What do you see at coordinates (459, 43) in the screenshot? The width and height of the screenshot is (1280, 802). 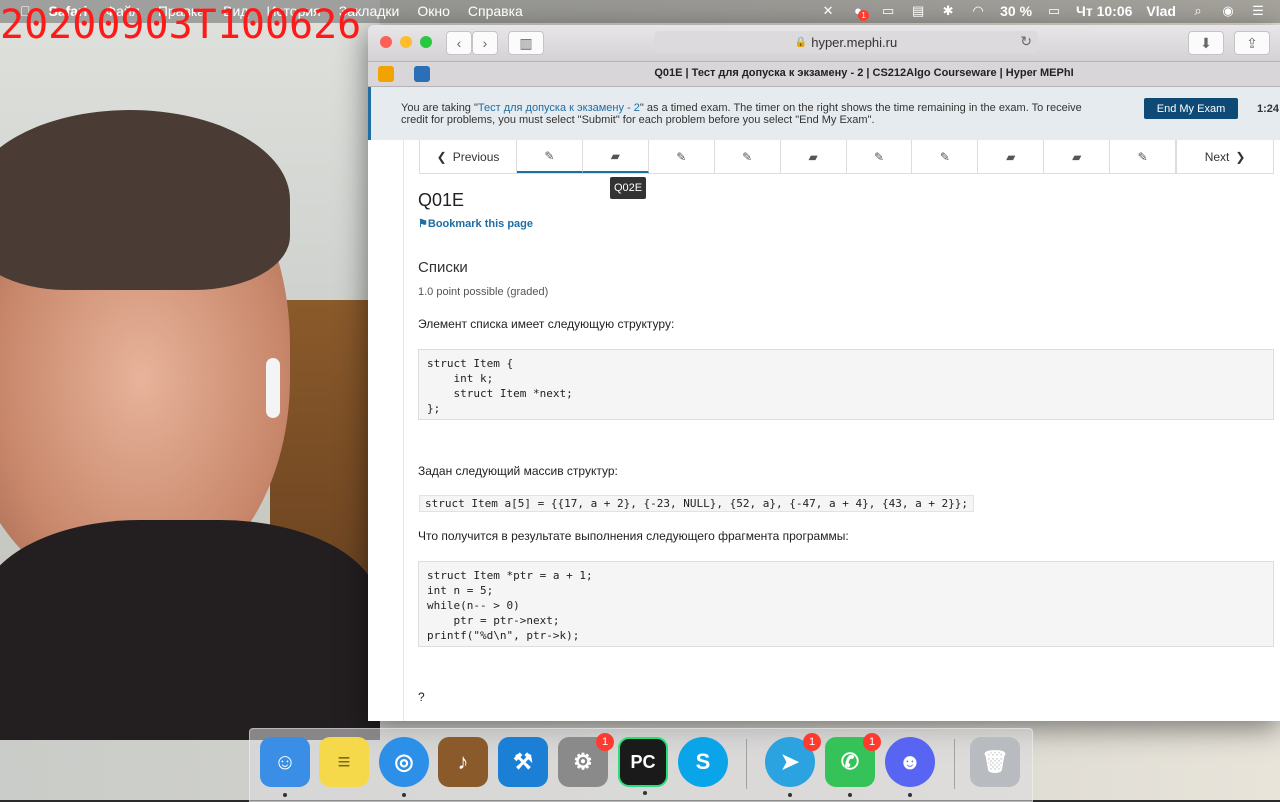 I see `back-button: ‹` at bounding box center [459, 43].